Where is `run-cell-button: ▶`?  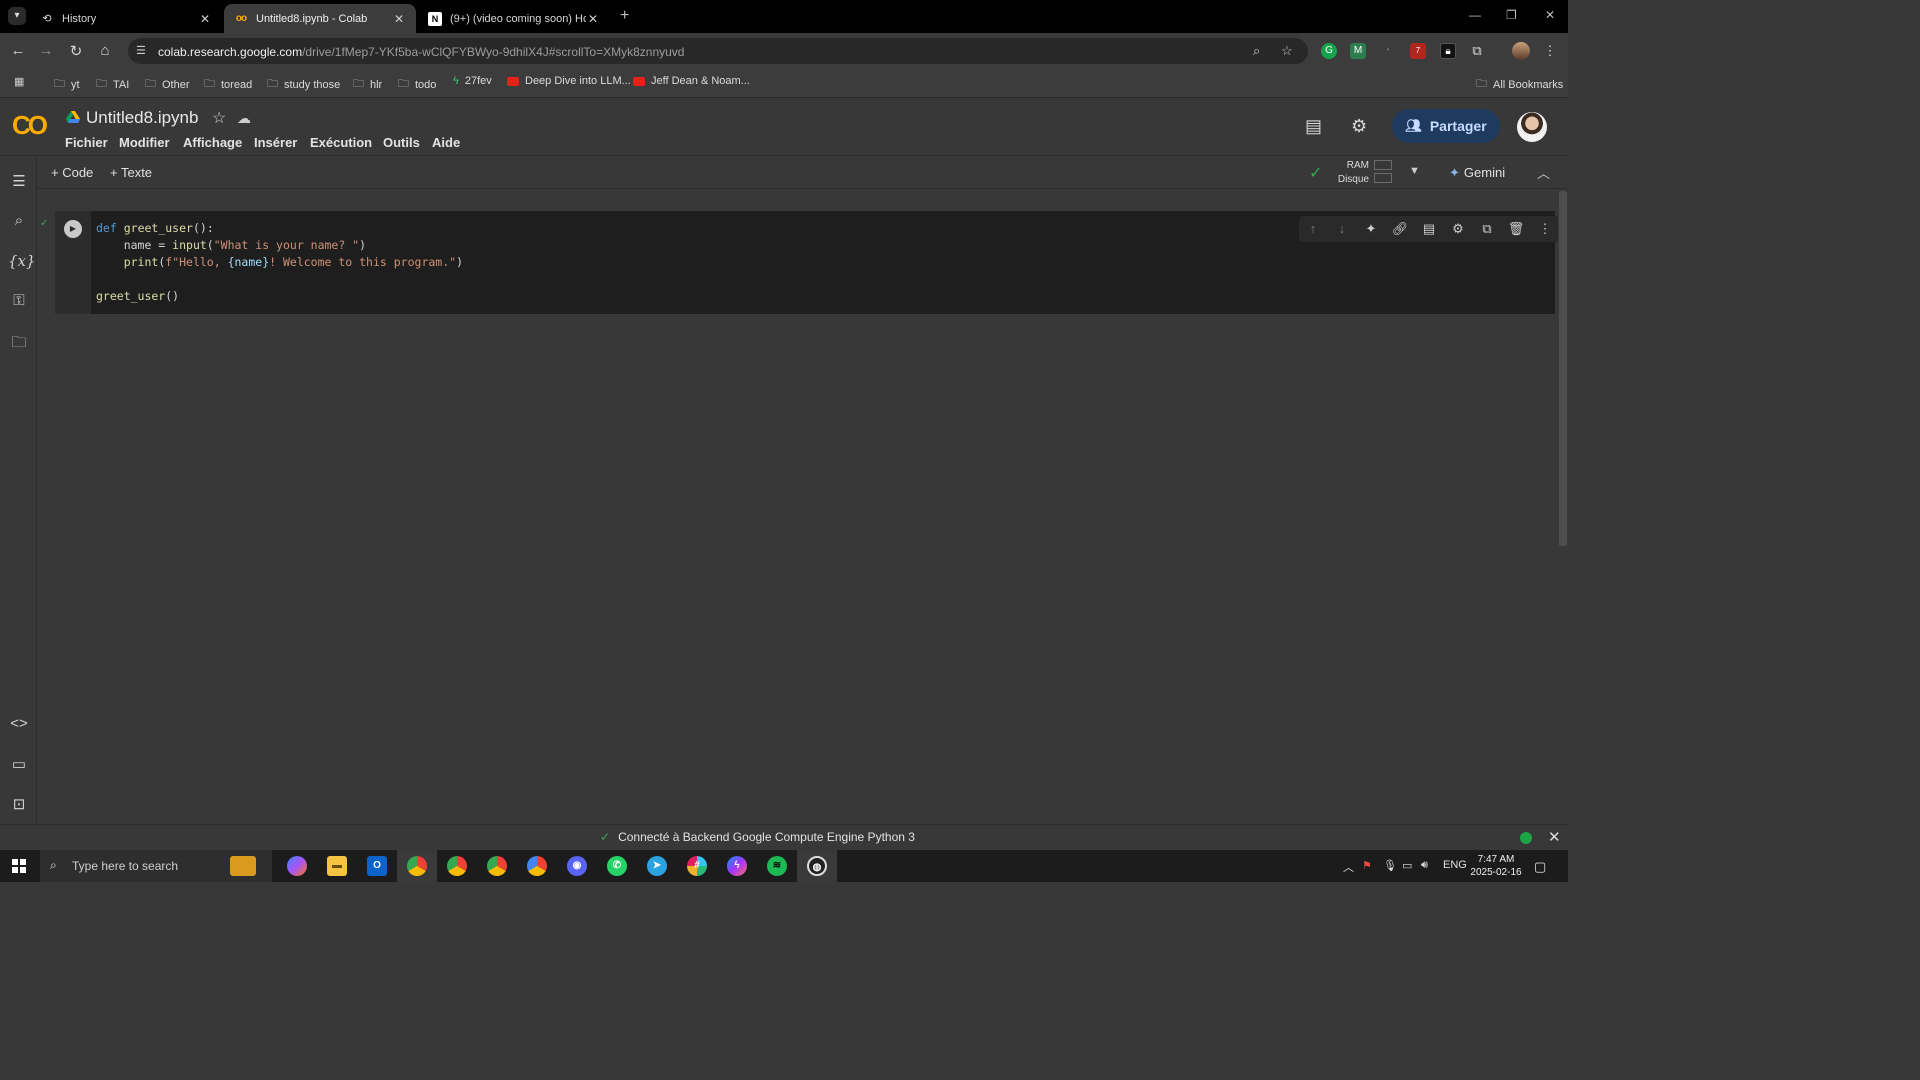 run-cell-button: ▶ is located at coordinates (73, 229).